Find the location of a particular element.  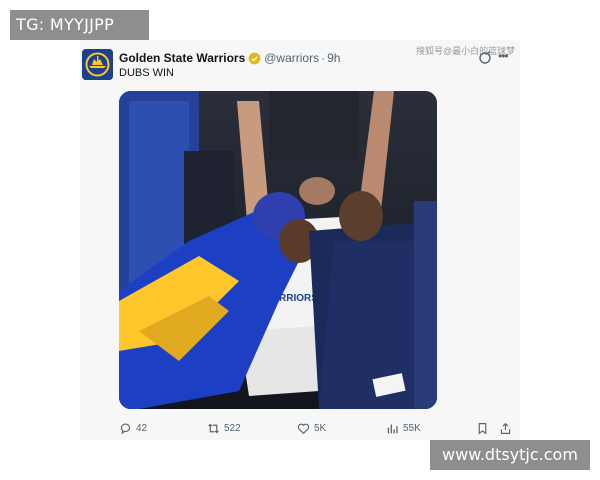

reply-button: 42 is located at coordinates (133, 428).